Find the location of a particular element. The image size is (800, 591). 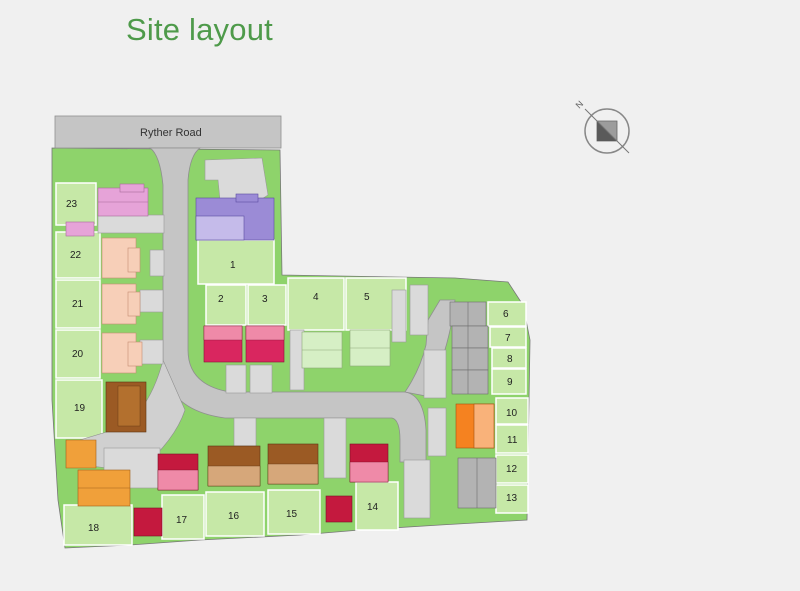

compass-north-label: N is located at coordinates (580, 105).